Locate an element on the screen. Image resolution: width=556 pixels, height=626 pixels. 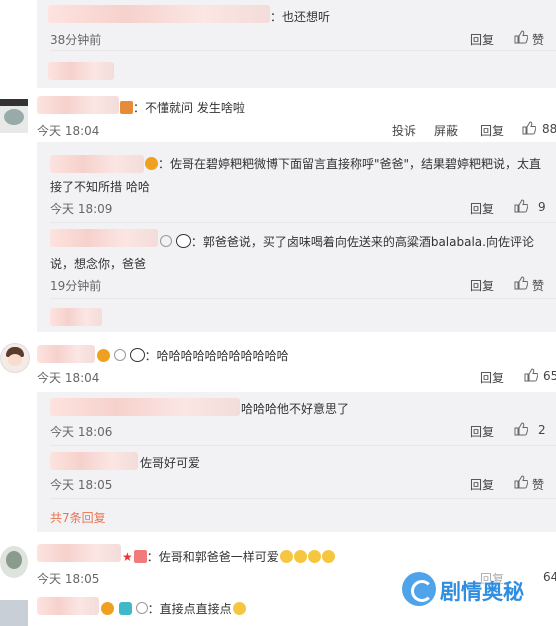
like-count: 9 is located at coordinates (542, 207).